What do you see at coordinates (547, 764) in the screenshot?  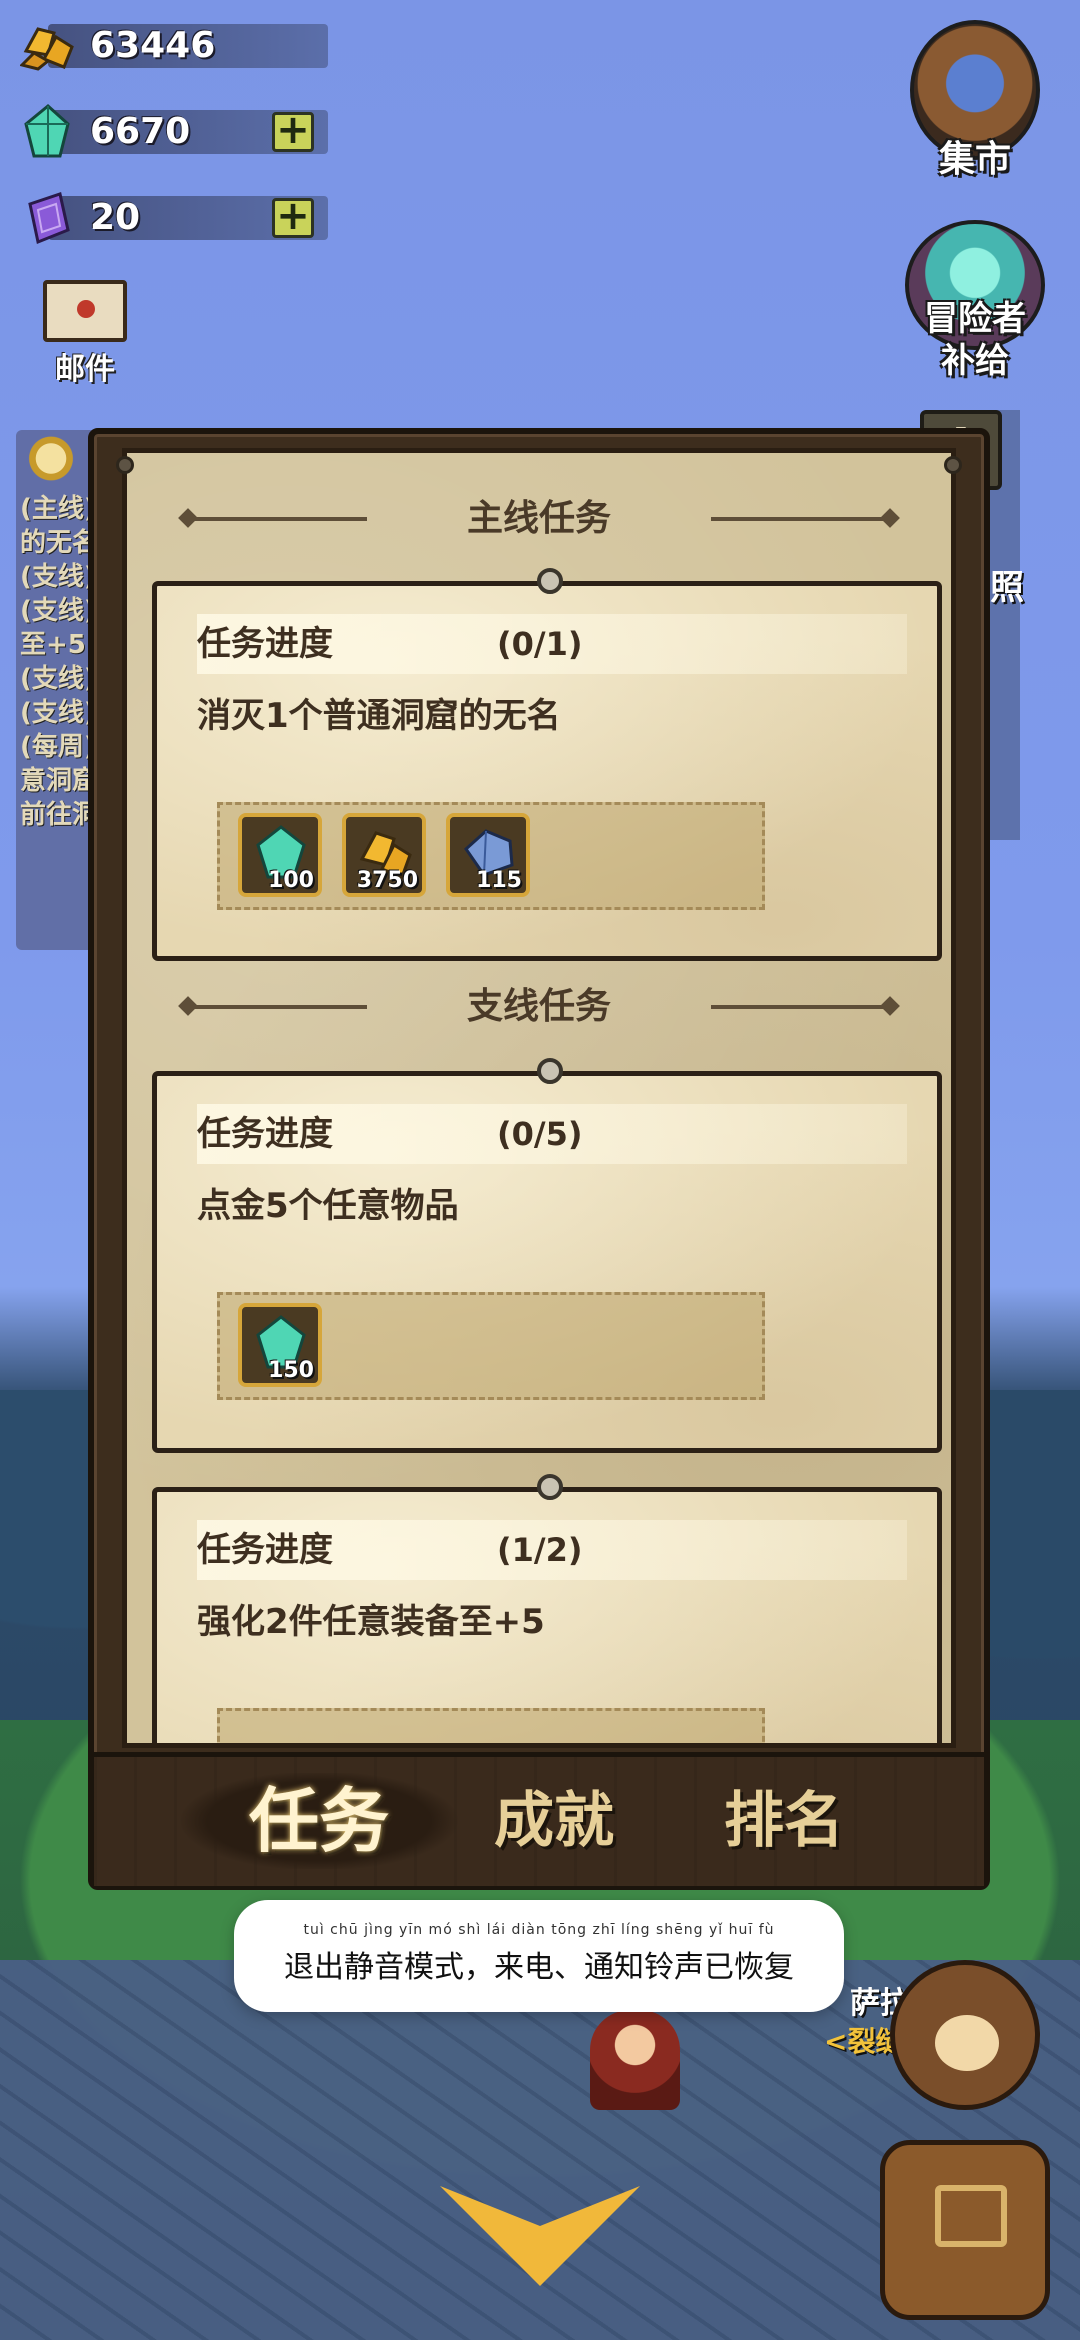 I see `quest-card: 任务进度 (0/1) 消灭1个普通洞窟的无名 100 3750 115` at bounding box center [547, 764].